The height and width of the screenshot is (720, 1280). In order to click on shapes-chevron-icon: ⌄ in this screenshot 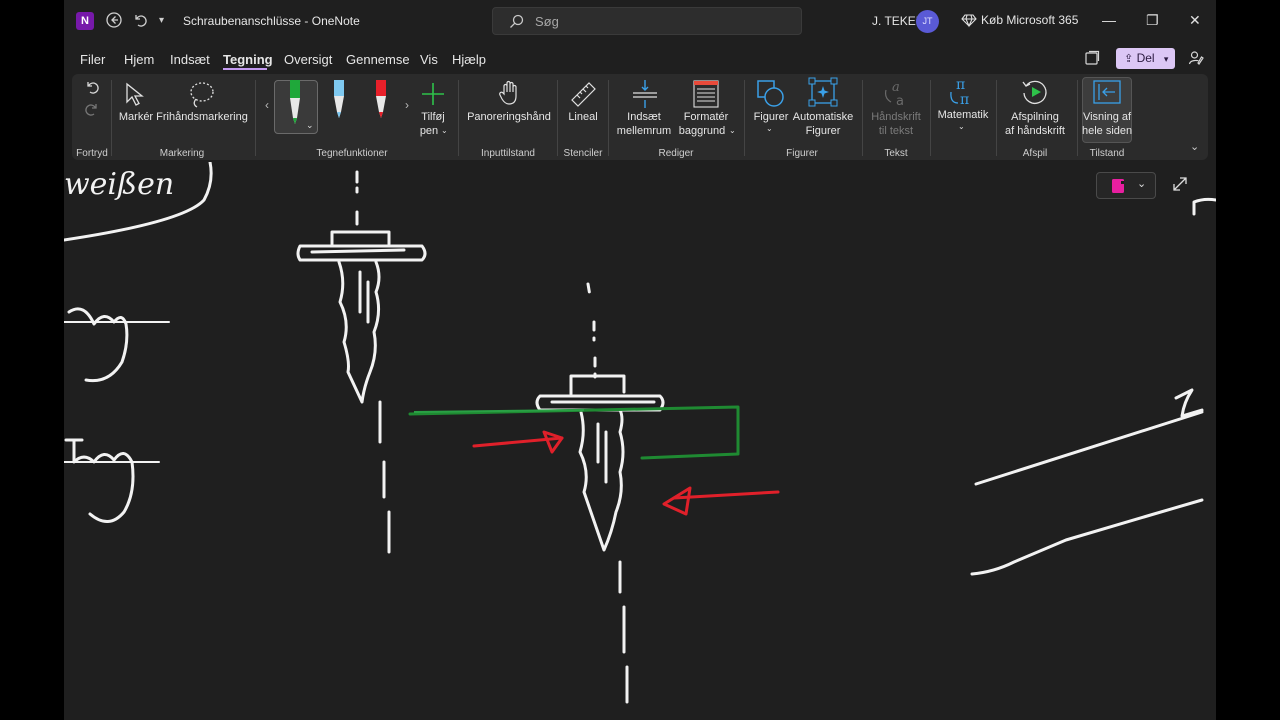, I will do `click(769, 128)`.